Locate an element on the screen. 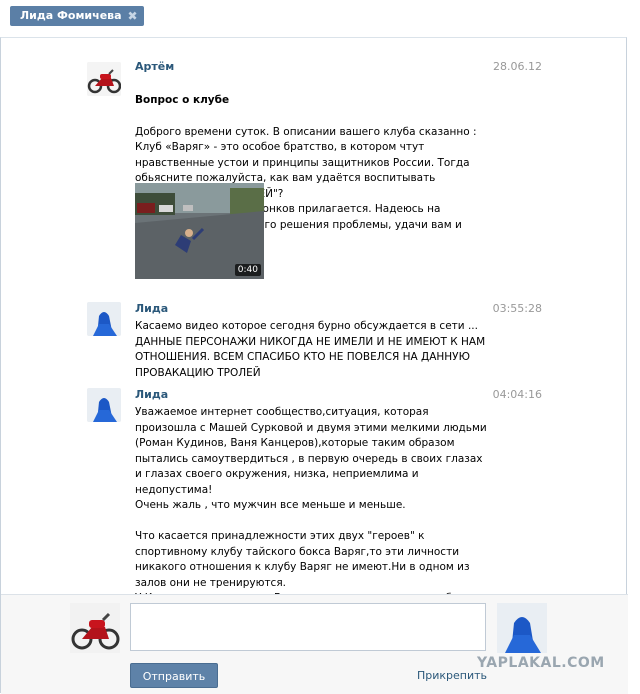 This screenshot has height=694, width=640. own-avatar is located at coordinates (95, 628).